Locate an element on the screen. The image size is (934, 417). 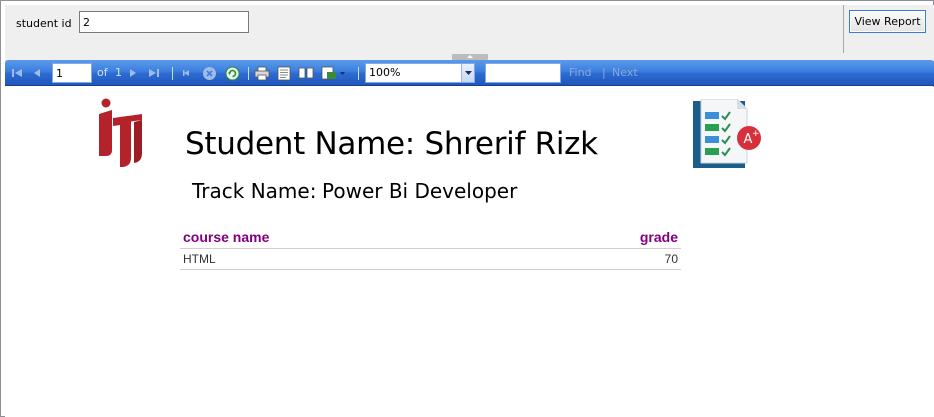
track-name-label: Track Name: is located at coordinates (254, 191).